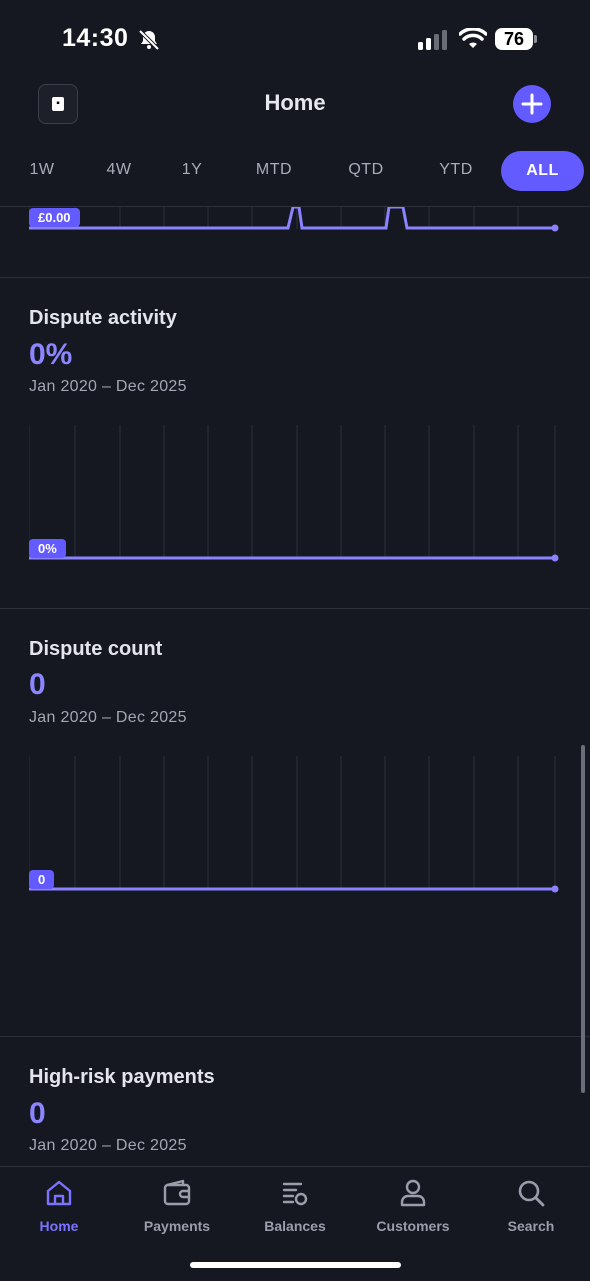  I want to click on high-risk-payments-range: Jan 2020 – Dec 2025, so click(108, 1145).